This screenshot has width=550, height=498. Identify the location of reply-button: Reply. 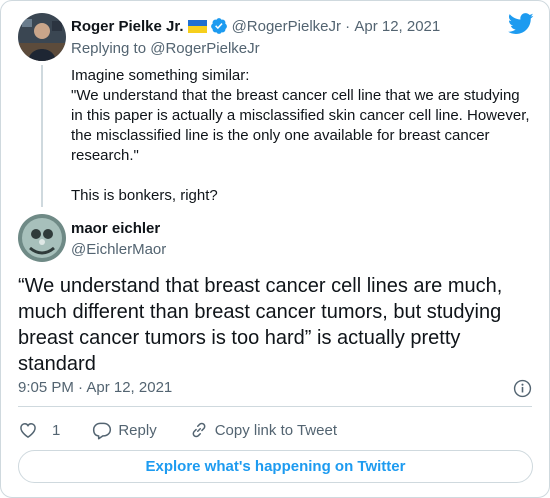
(124, 430).